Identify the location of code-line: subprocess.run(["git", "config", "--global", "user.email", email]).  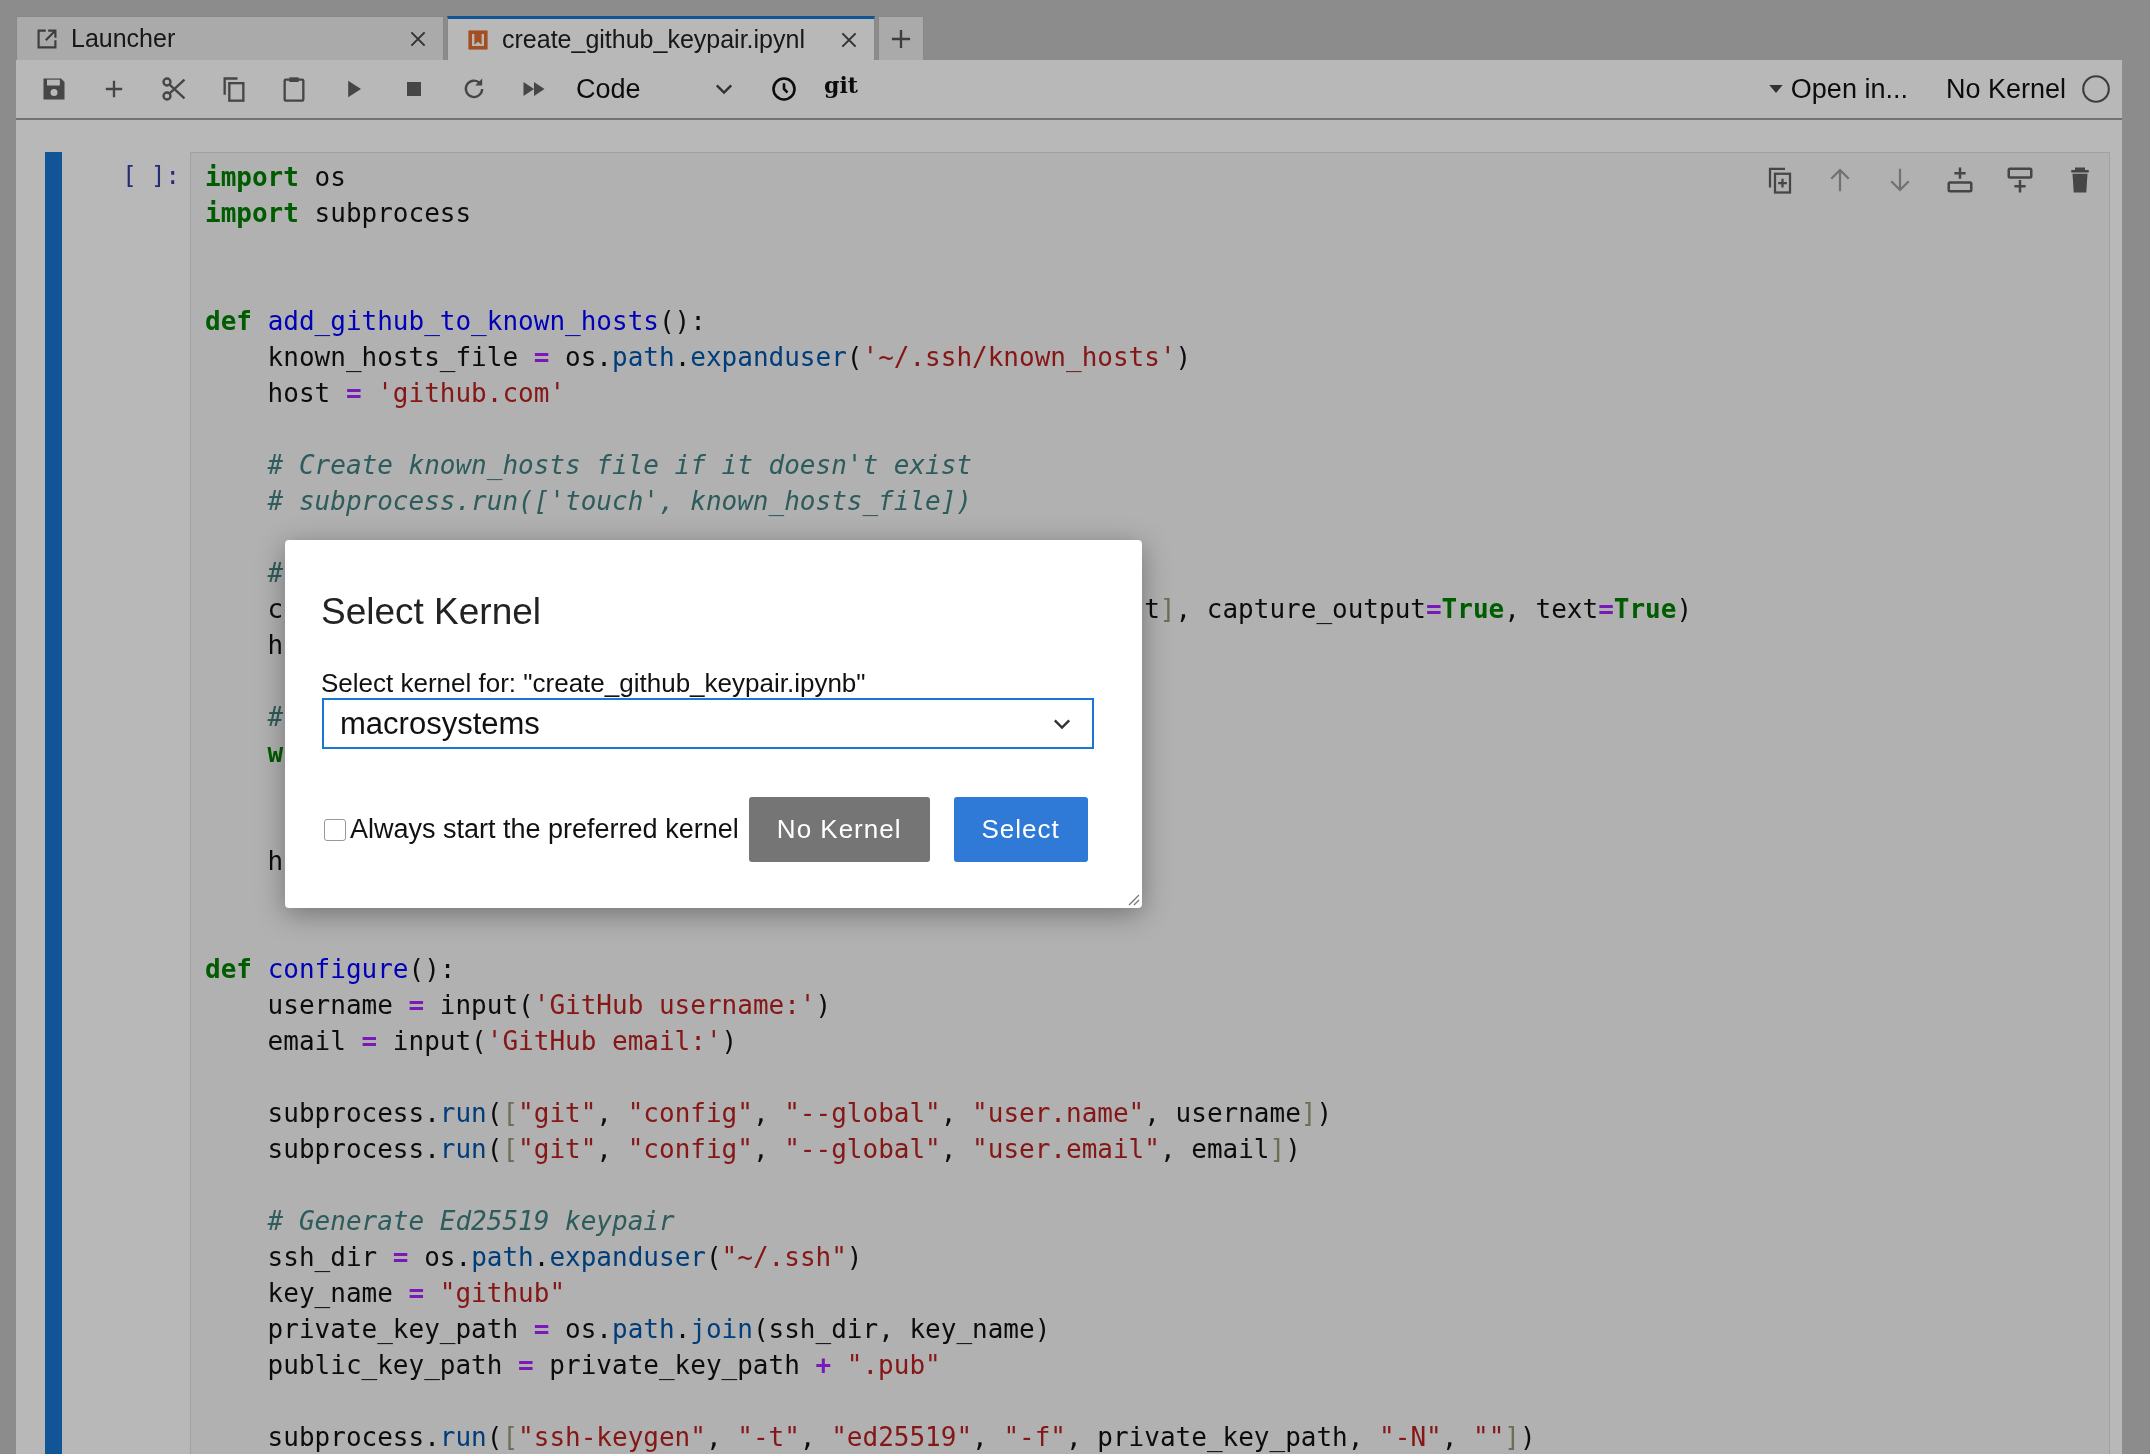
(784, 1149).